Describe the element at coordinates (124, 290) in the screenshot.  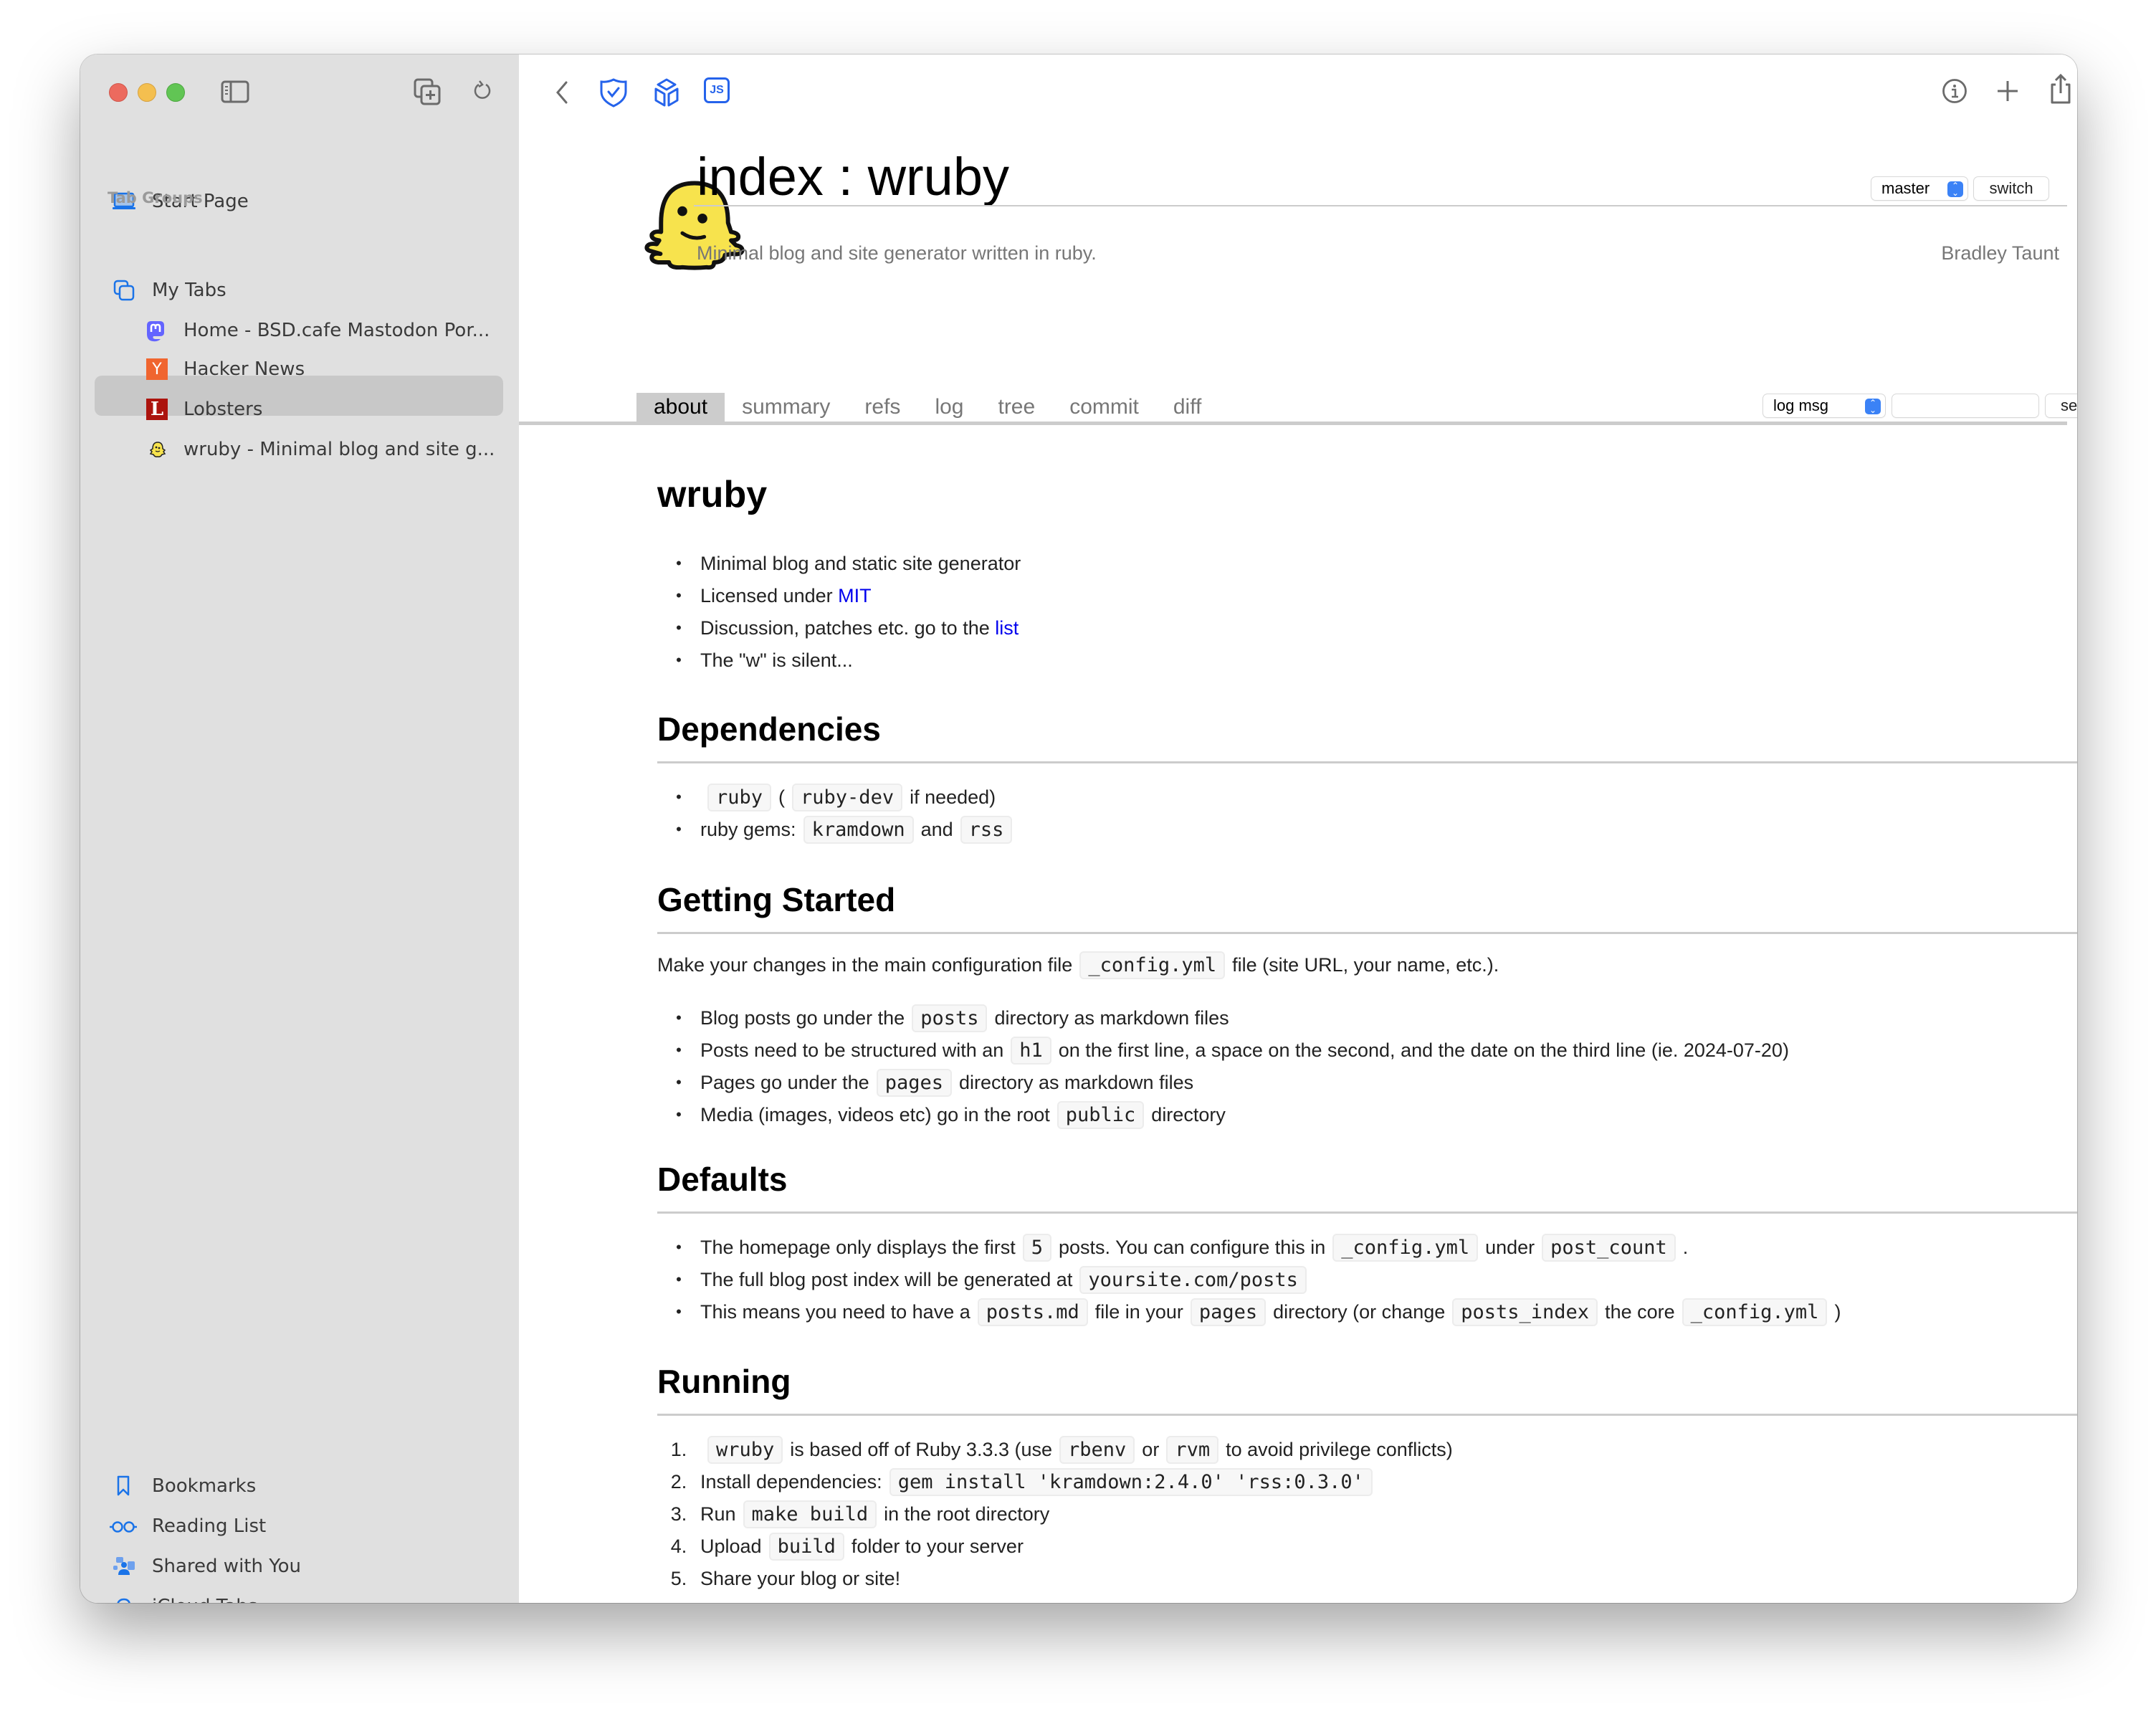
I see `tab-group-icon` at that location.